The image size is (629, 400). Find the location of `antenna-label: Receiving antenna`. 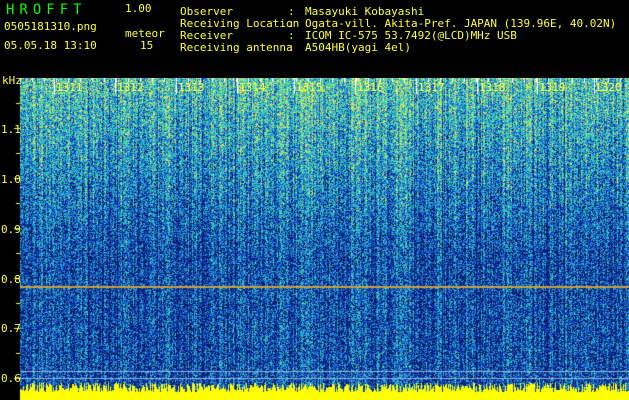

antenna-label: Receiving antenna is located at coordinates (236, 47).